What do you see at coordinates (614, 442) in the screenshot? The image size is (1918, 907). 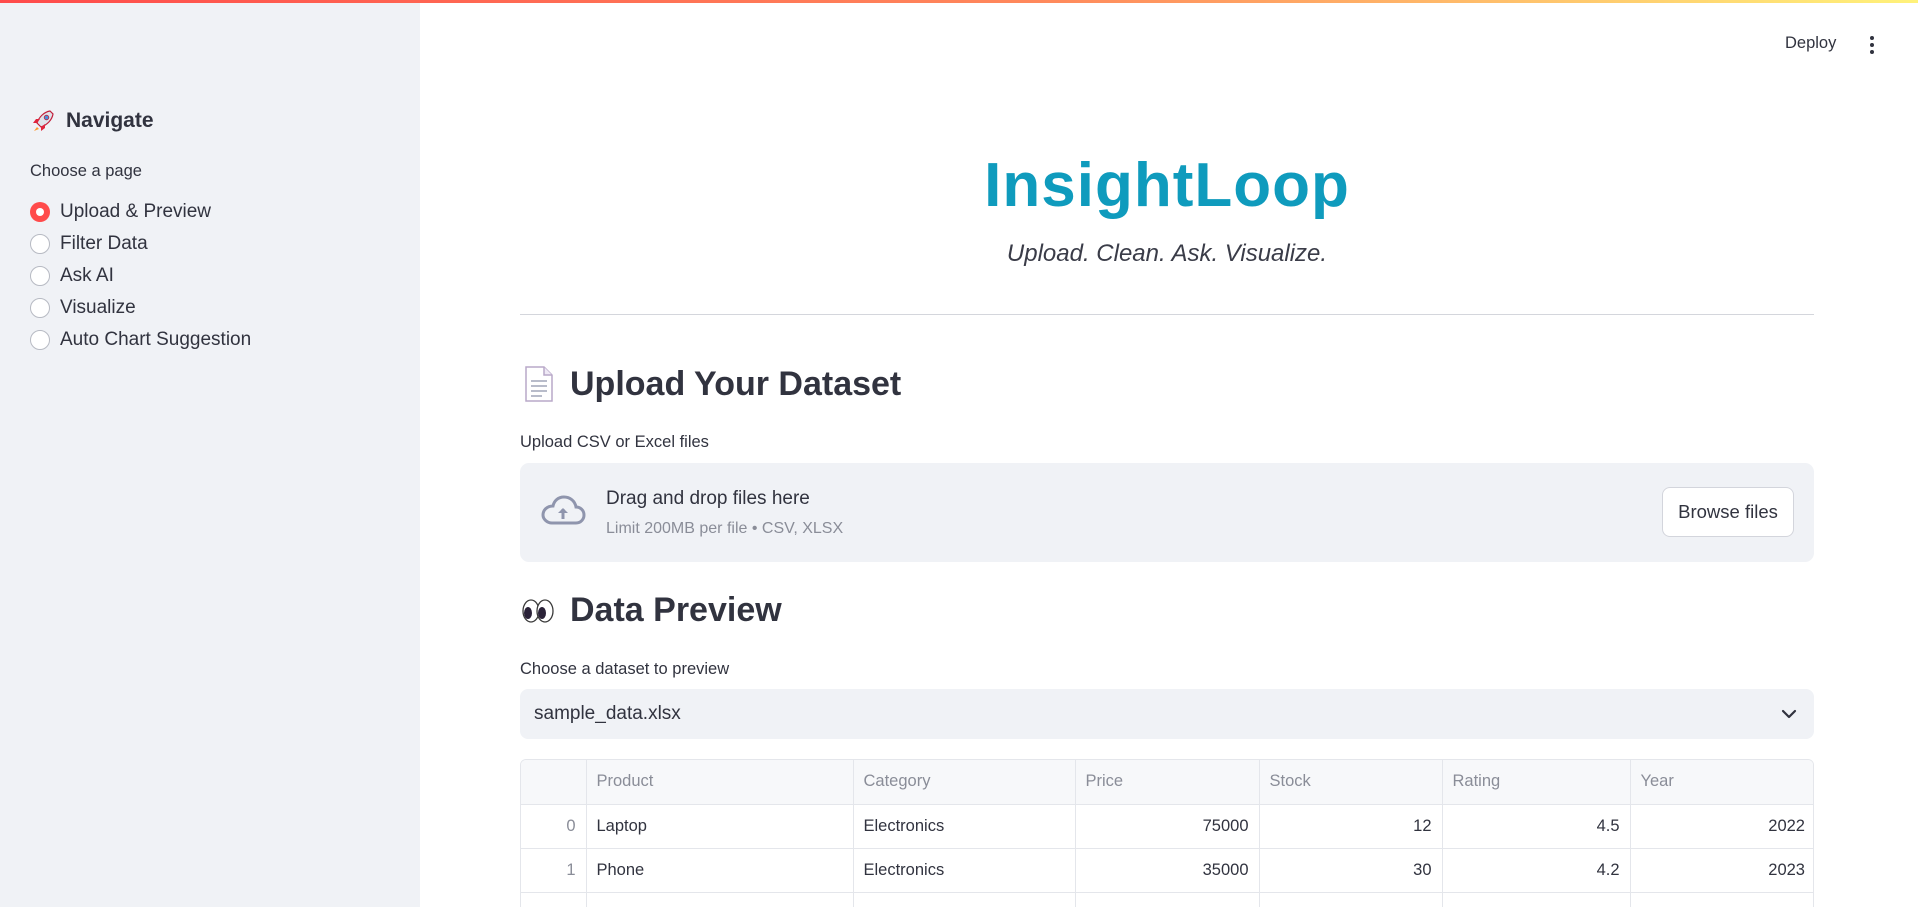 I see `file-uploader-label: Upload CSV or Excel files` at bounding box center [614, 442].